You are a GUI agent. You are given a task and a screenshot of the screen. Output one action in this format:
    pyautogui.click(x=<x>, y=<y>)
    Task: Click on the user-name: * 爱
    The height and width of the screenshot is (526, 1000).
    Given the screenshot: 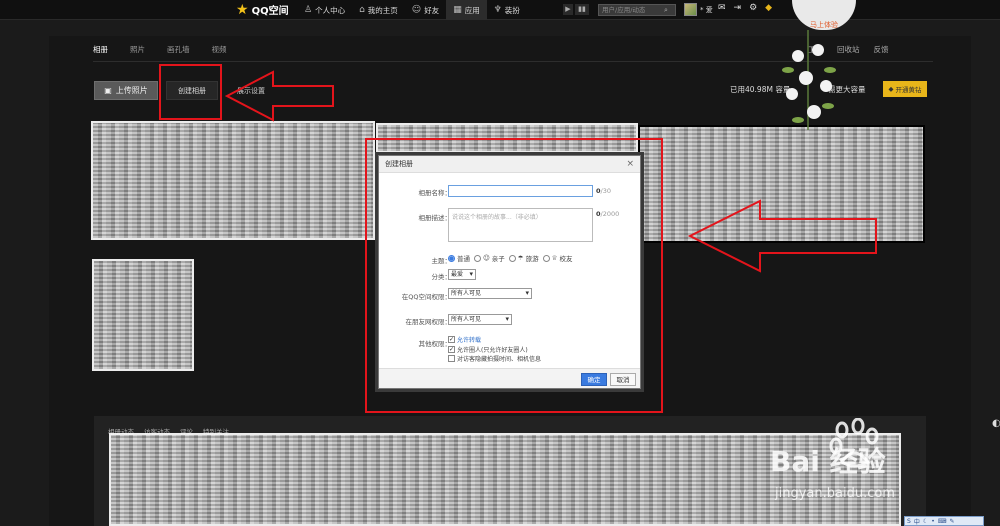 What is the action you would take?
    pyautogui.click(x=706, y=10)
    